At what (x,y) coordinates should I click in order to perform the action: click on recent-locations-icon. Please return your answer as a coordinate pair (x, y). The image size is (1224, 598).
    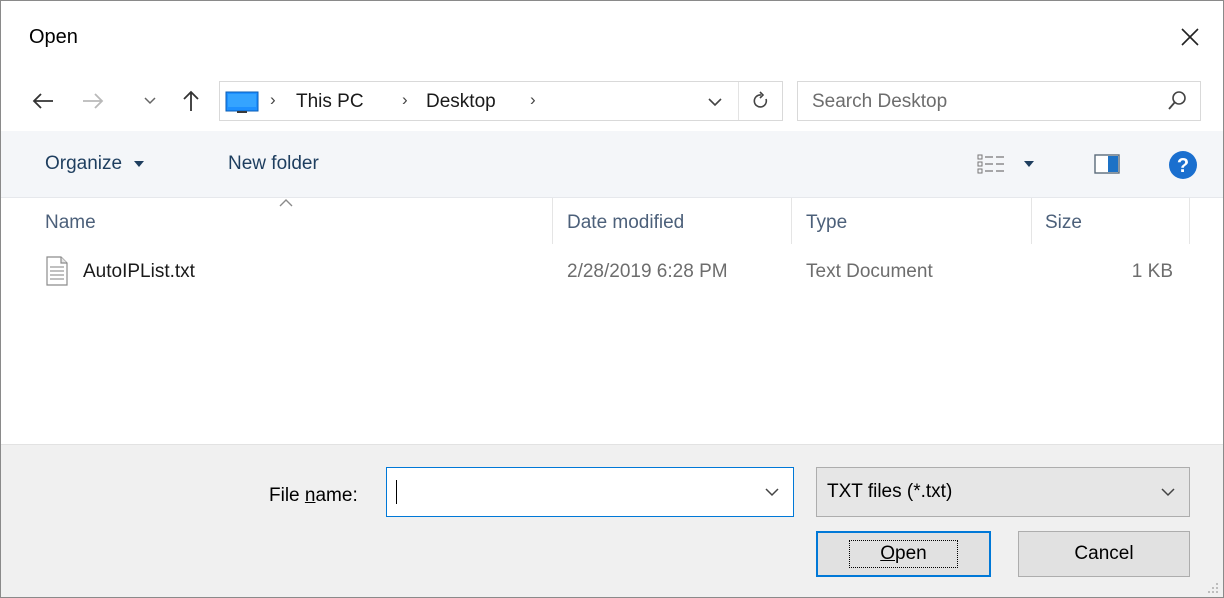
    Looking at the image, I should click on (150, 101).